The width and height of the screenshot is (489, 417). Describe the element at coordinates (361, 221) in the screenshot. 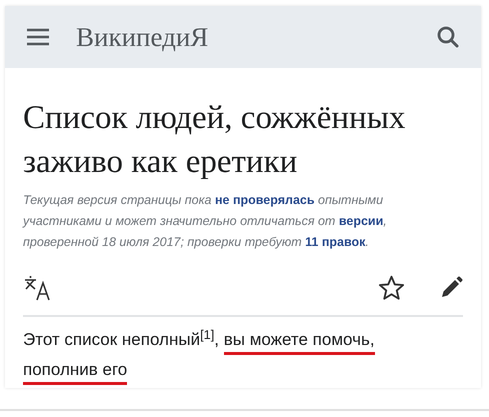

I see `notice-link: версии` at that location.